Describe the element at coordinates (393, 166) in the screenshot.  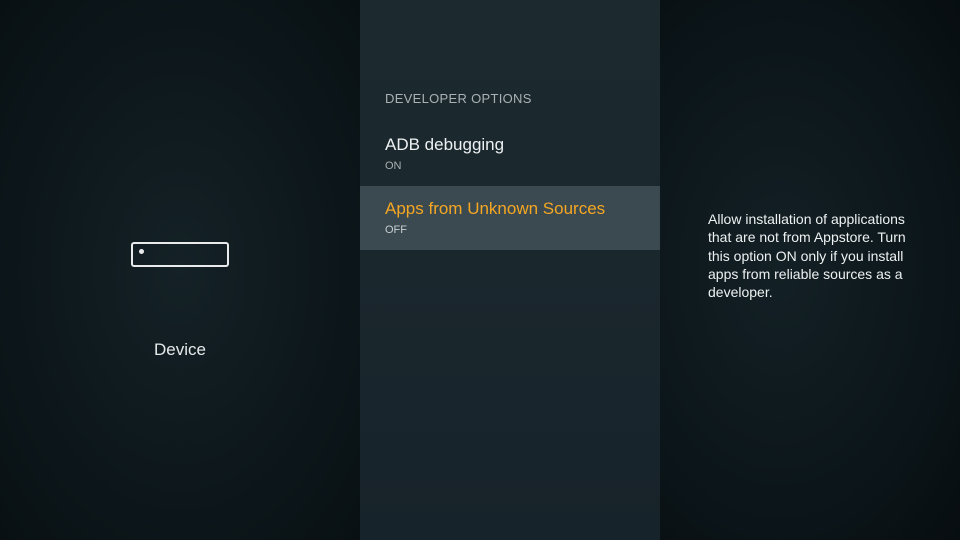
I see `menu-item-value: ON` at that location.